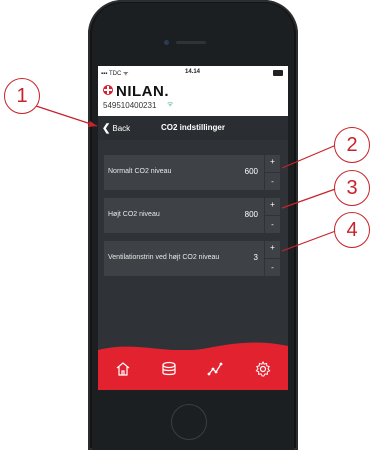 The width and height of the screenshot is (374, 450). Describe the element at coordinates (352, 145) in the screenshot. I see `callout-badge: 2` at that location.